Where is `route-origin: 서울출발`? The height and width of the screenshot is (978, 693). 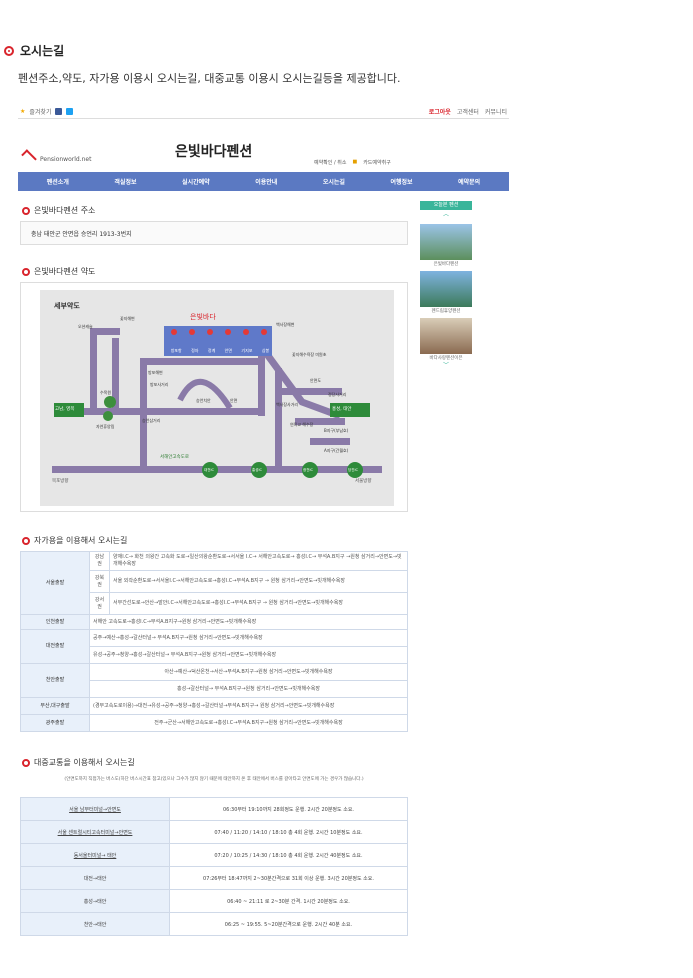 route-origin: 서울출발 is located at coordinates (55, 583).